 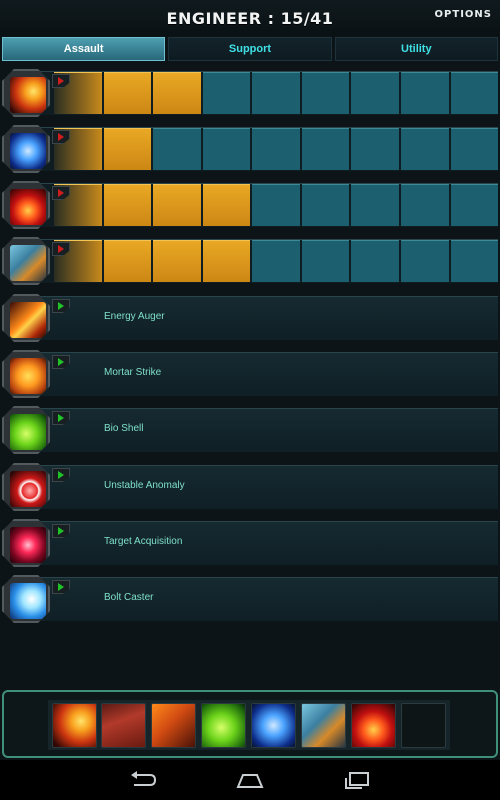 What do you see at coordinates (144, 485) in the screenshot?
I see `skill-name: Unstable Anomaly` at bounding box center [144, 485].